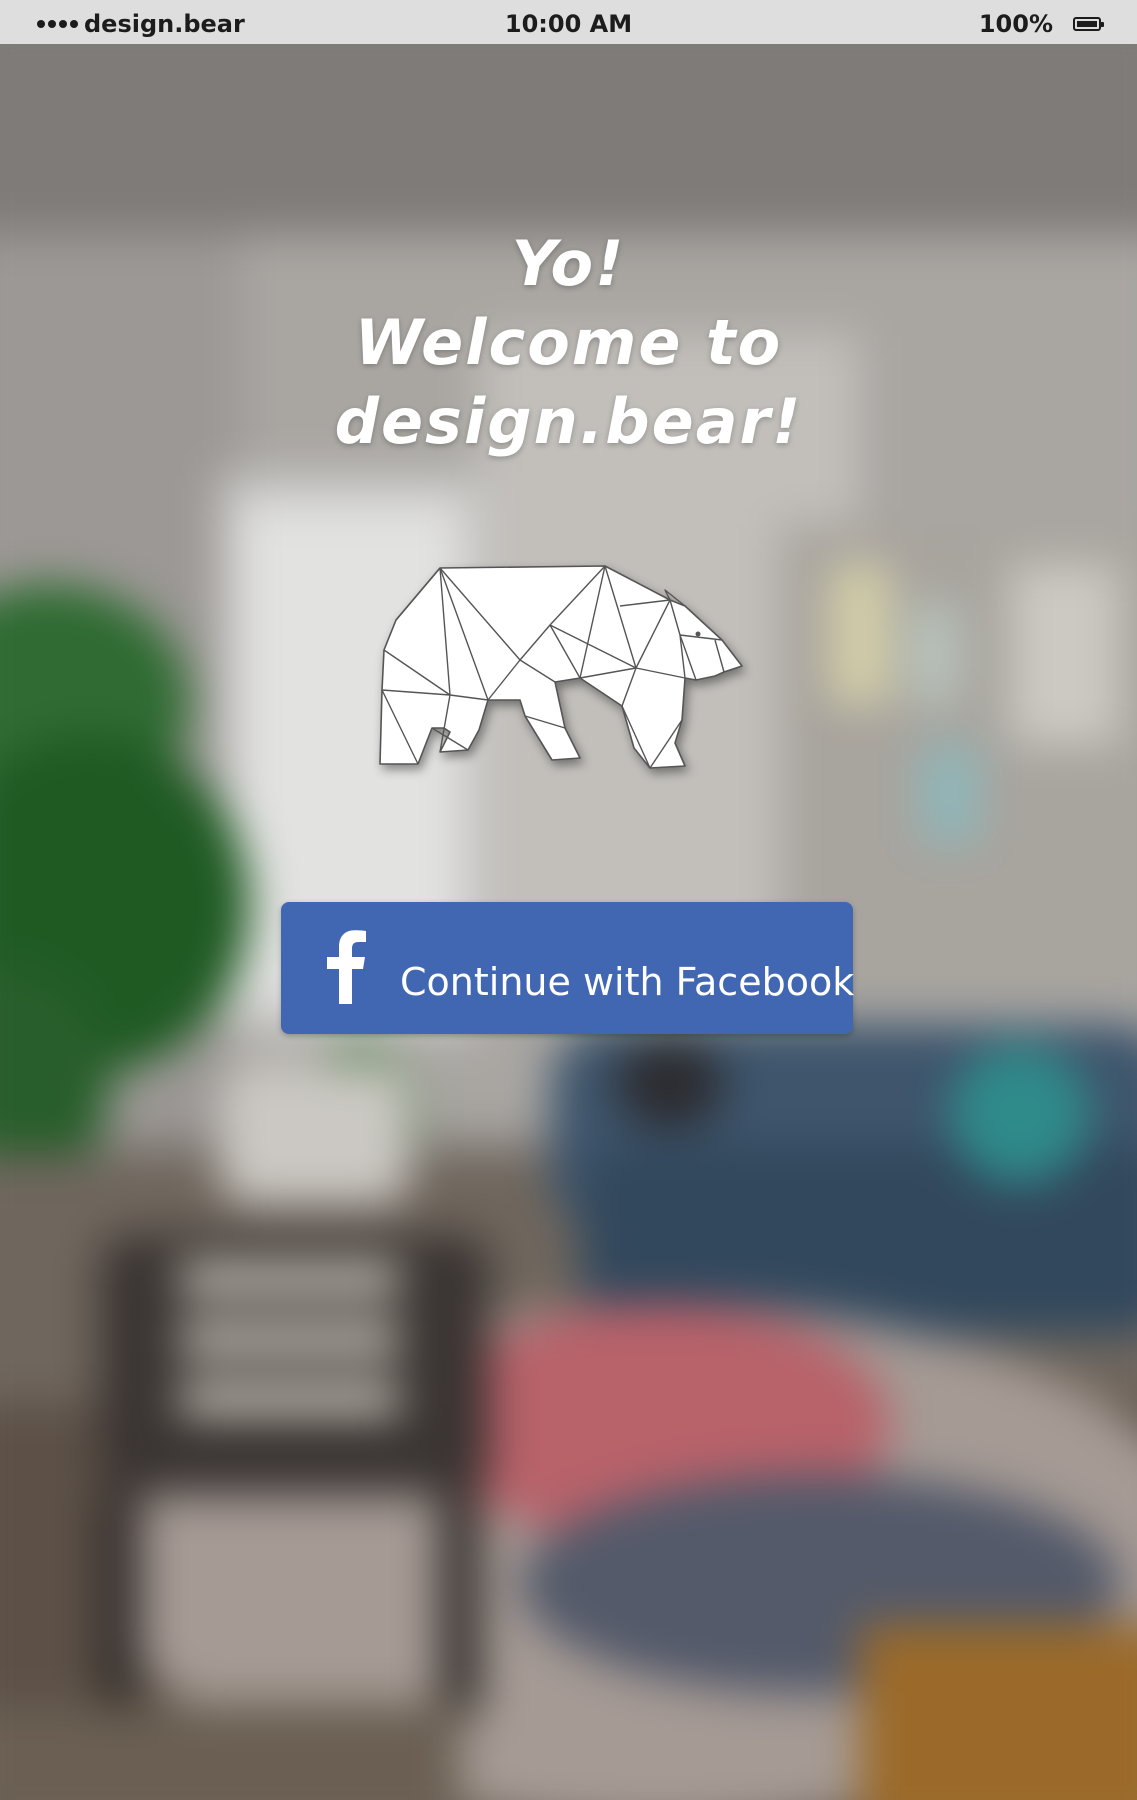  I want to click on facebook-f-icon, so click(346, 967).